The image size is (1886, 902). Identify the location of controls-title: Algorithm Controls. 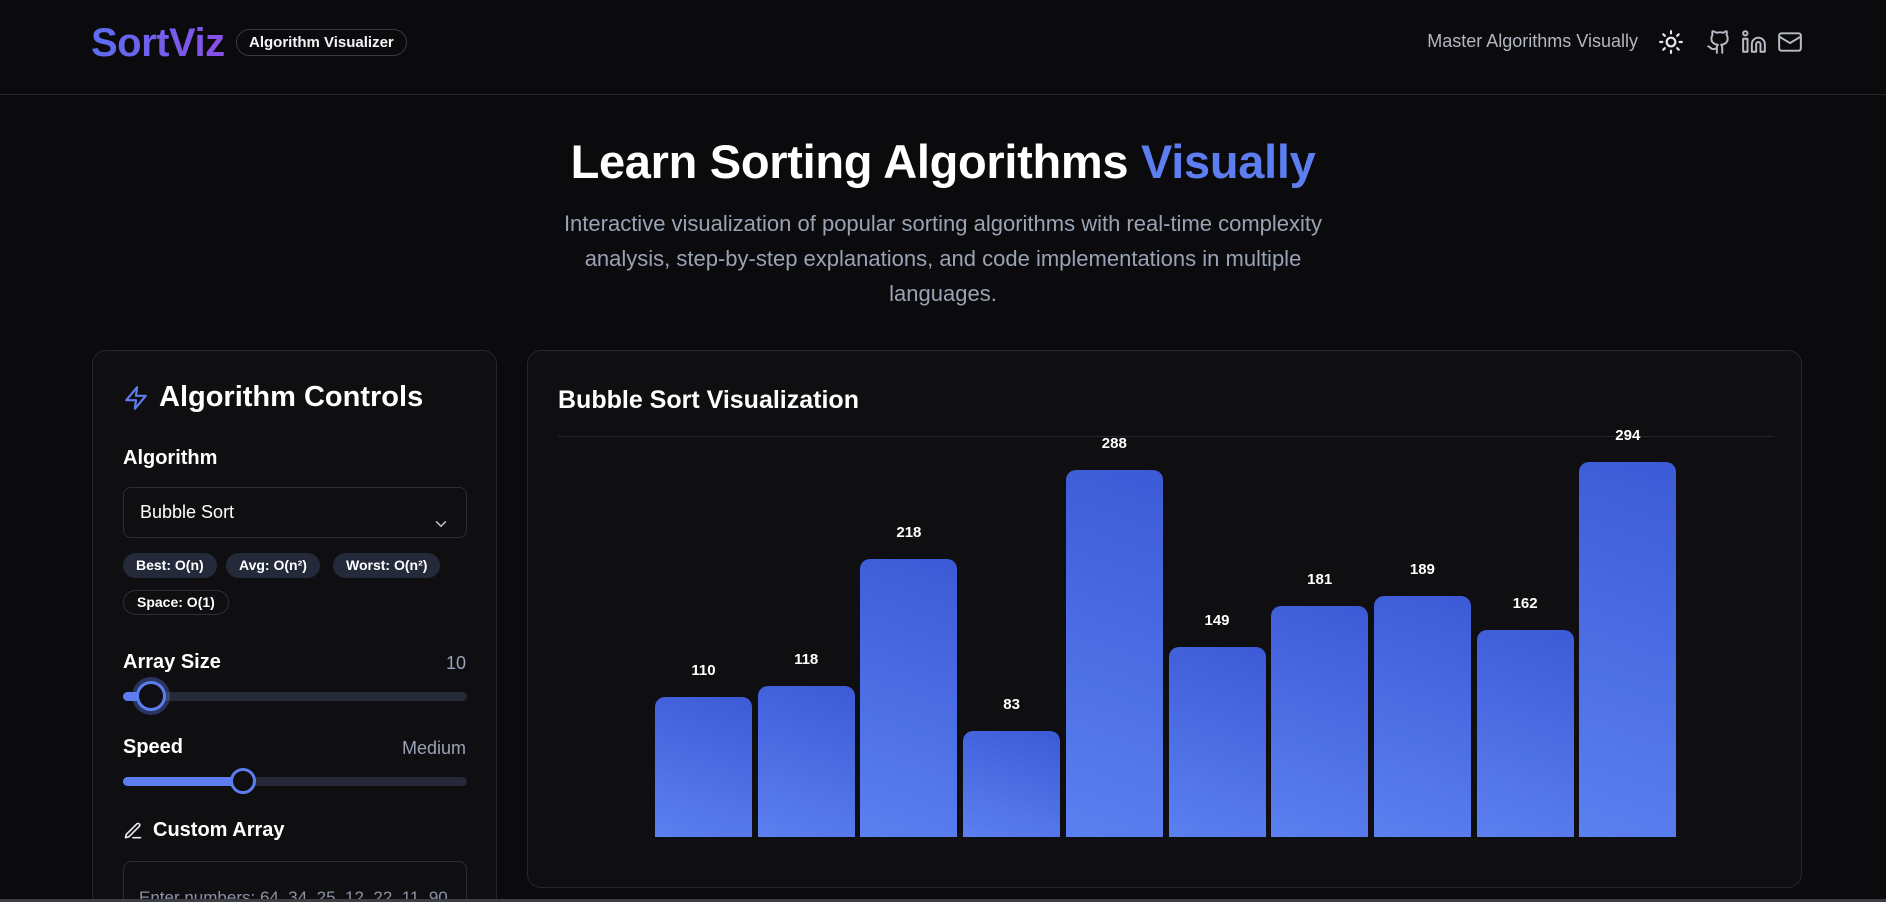
(291, 397).